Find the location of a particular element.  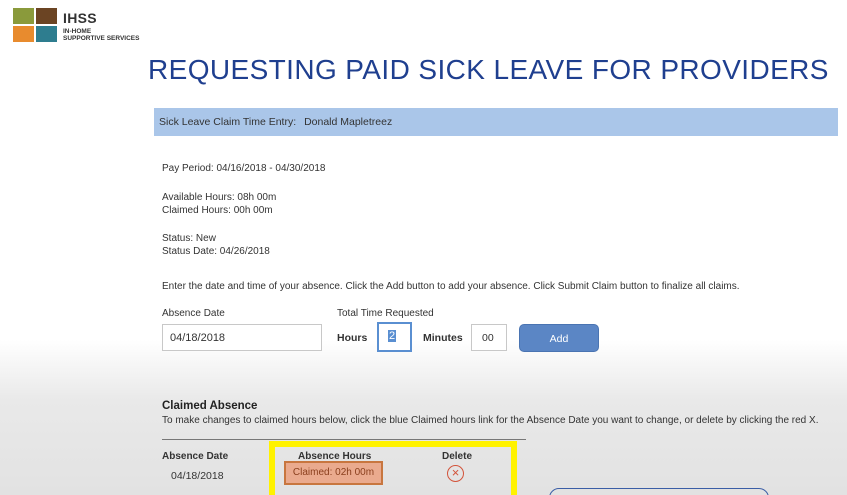

page-title: REQUESTING PAID SICK LEAVE FOR PROVIDERS is located at coordinates (488, 69).